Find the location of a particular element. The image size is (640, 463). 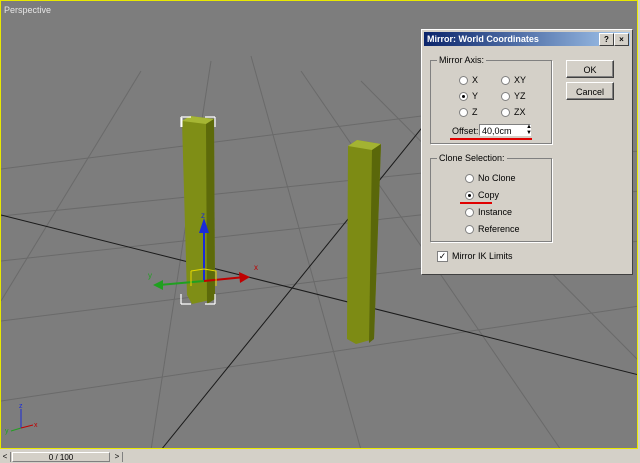

reference-label: Reference is located at coordinates (499, 229).